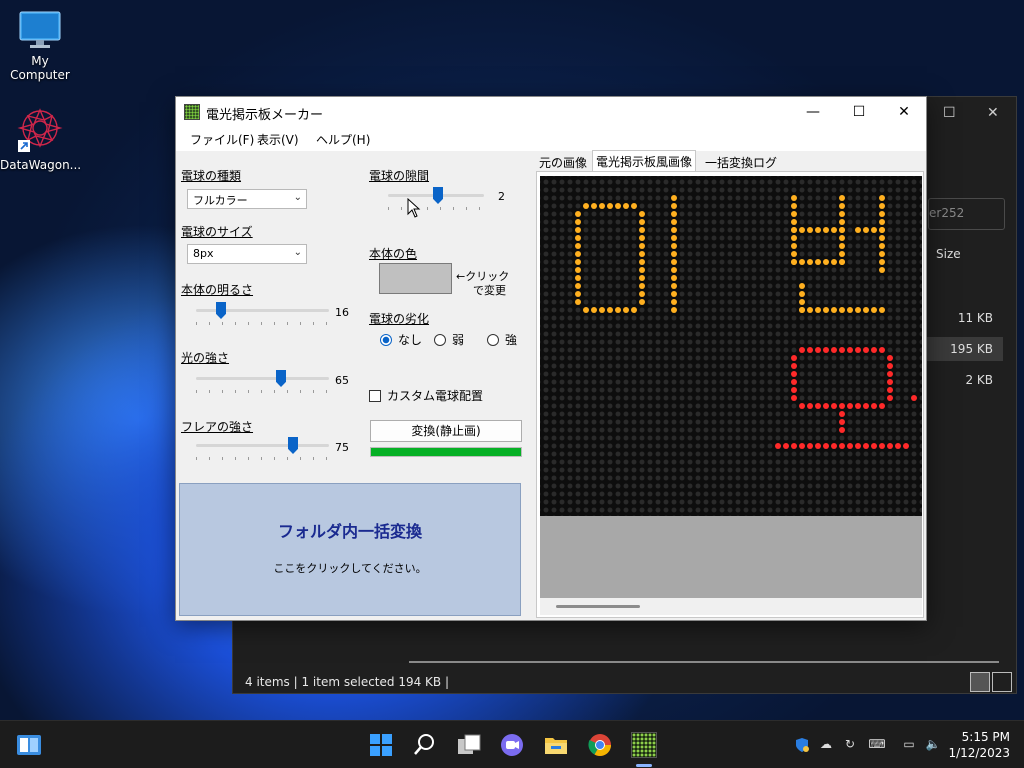  What do you see at coordinates (741, 162) in the screenshot?
I see `tab-batch-log: 一括変換ログ` at bounding box center [741, 162].